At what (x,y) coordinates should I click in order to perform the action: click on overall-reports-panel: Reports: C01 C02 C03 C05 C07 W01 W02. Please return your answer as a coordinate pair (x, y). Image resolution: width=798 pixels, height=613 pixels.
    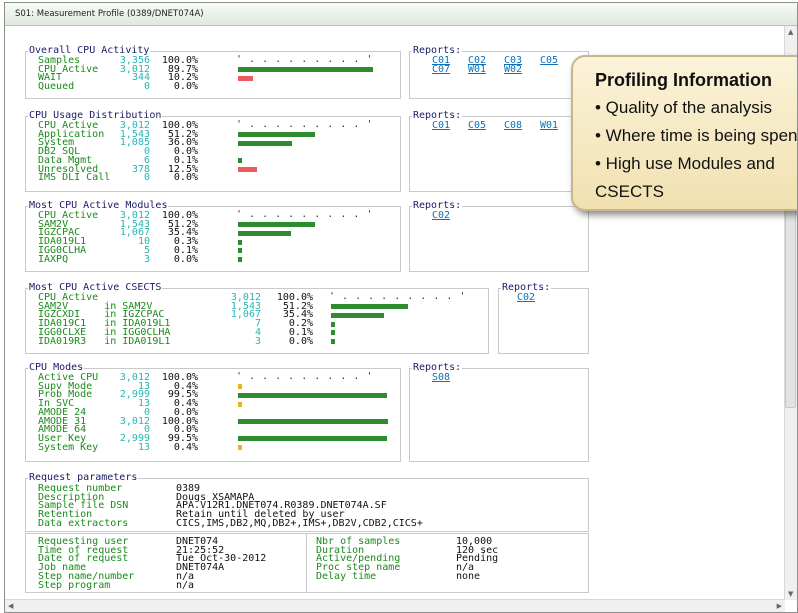
    Looking at the image, I should click on (499, 72).